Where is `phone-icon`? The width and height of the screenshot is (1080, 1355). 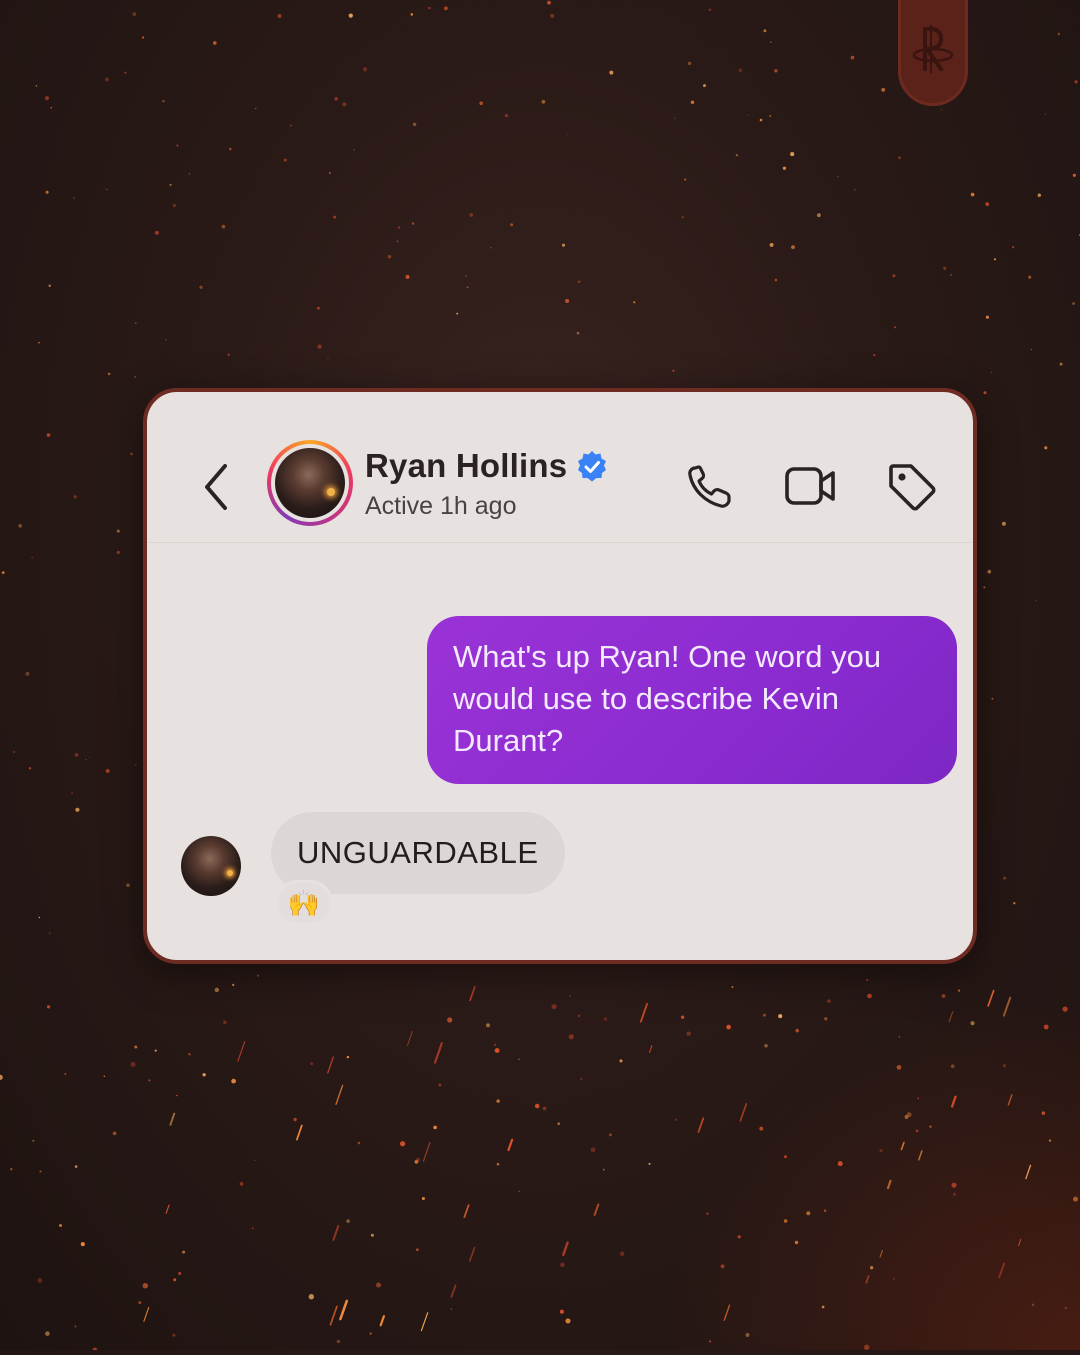
phone-icon is located at coordinates (710, 487).